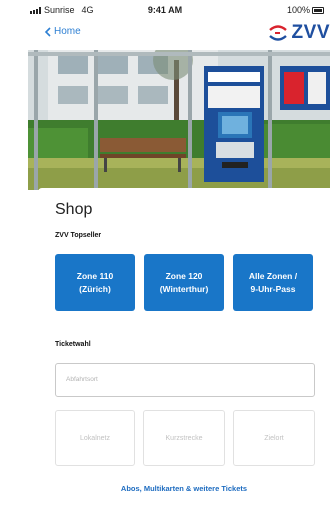 This screenshot has height=510, width=330. I want to click on lokalnetz-button: Lokalnetz, so click(95, 438).